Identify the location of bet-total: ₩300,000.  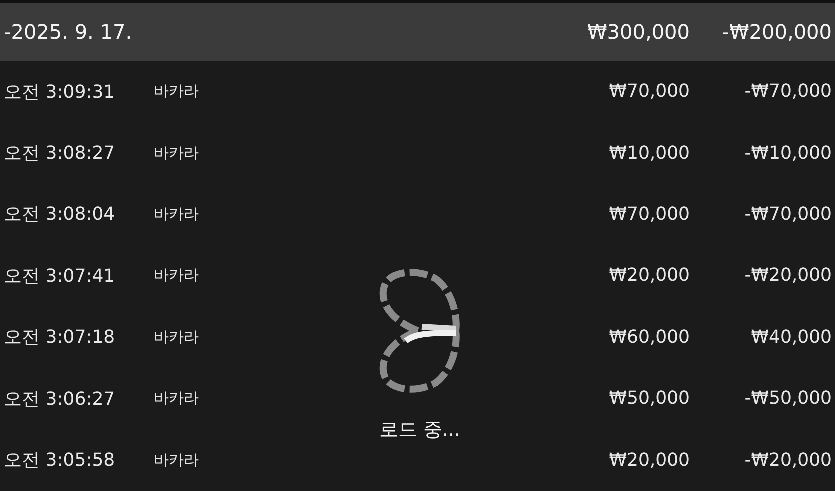
(638, 32).